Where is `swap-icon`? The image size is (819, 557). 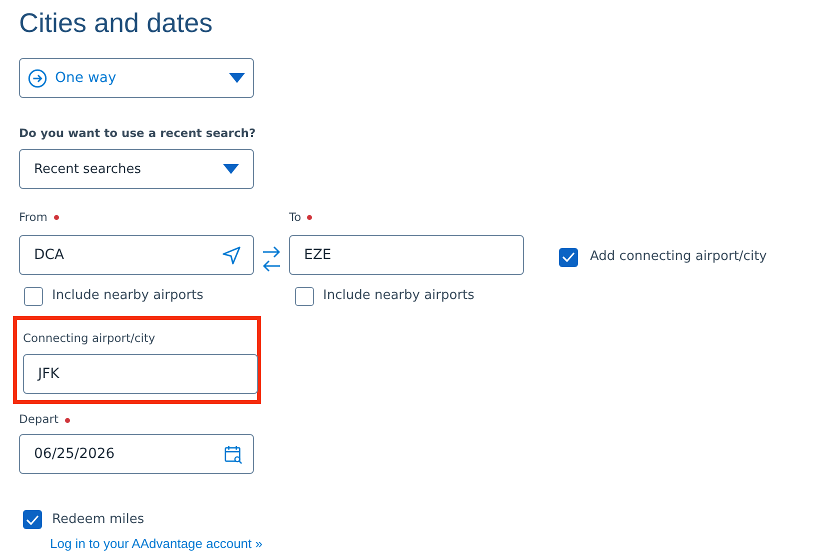
swap-icon is located at coordinates (271, 259).